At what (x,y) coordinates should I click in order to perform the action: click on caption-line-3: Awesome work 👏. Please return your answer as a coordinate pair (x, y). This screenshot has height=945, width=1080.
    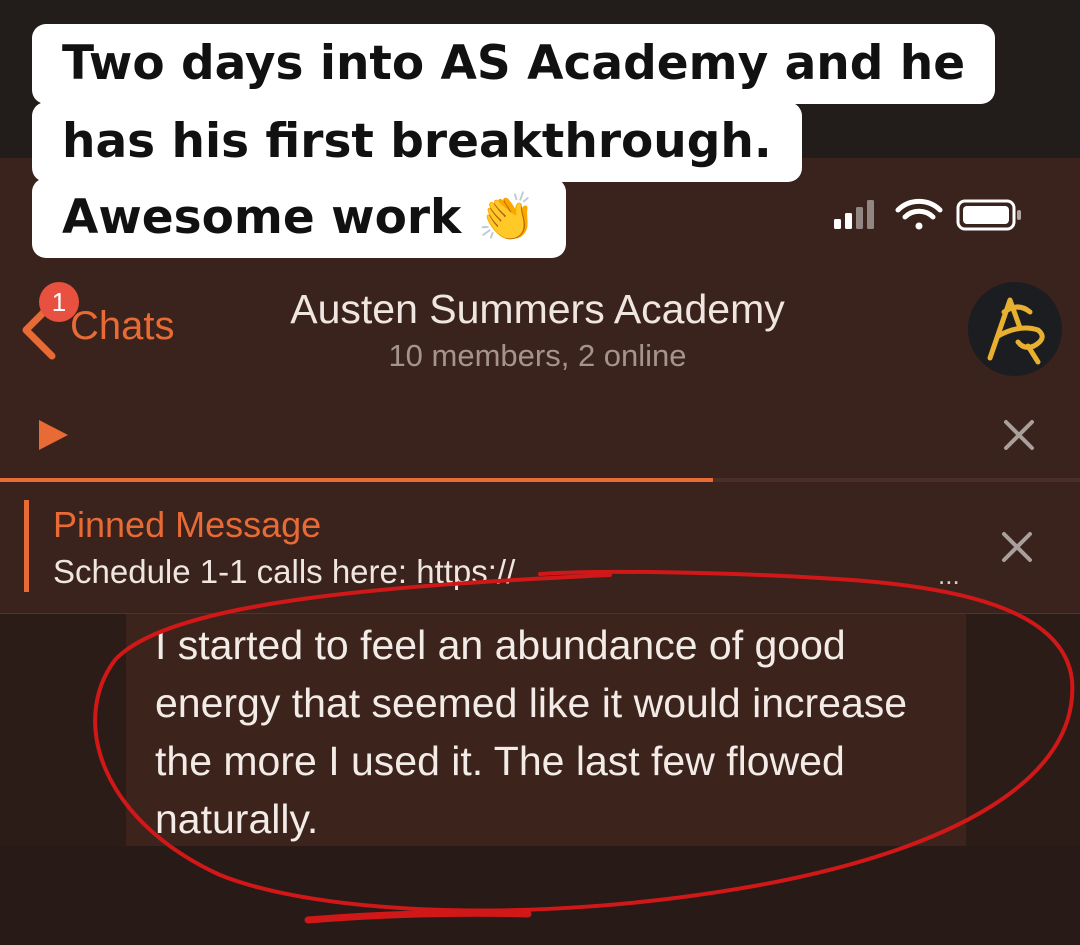
    Looking at the image, I should click on (299, 218).